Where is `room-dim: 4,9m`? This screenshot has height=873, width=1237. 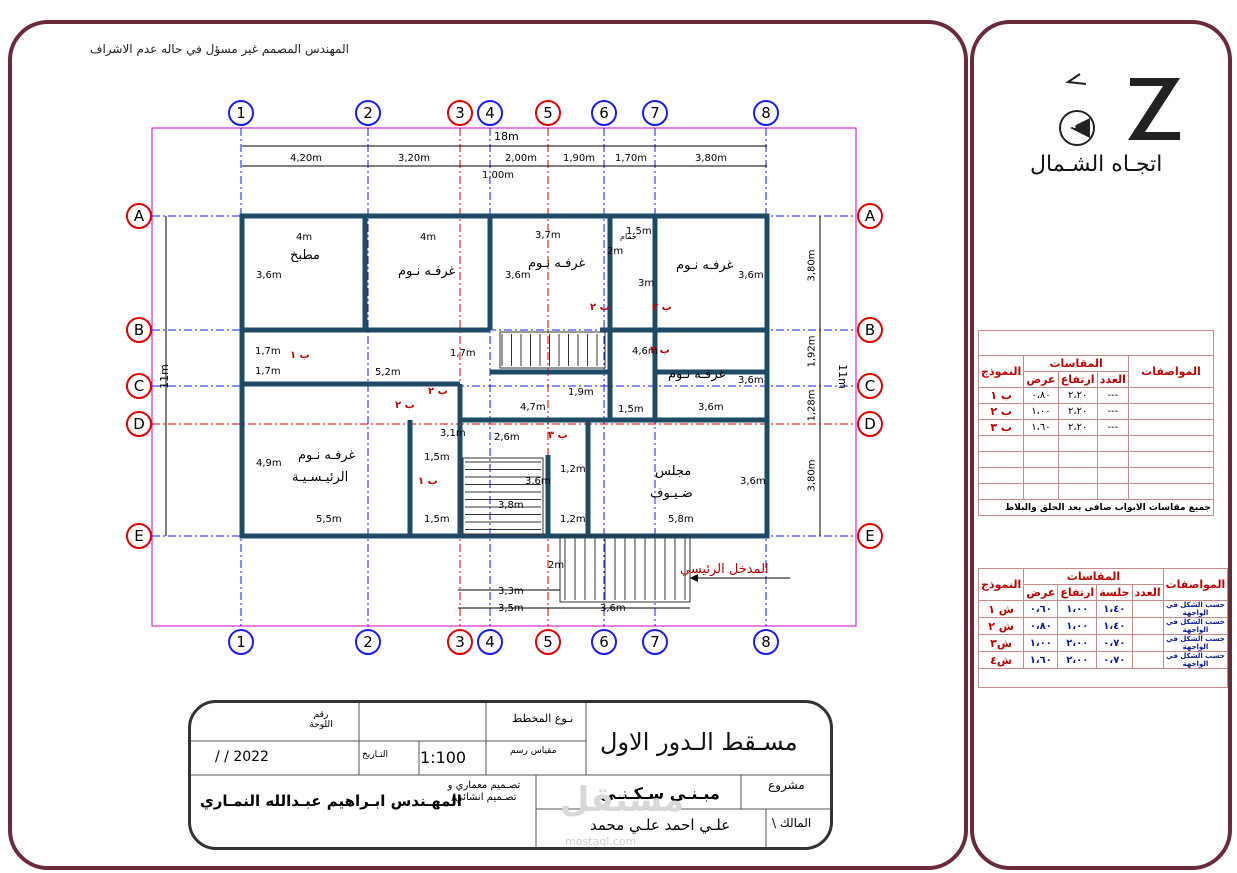
room-dim: 4,9m is located at coordinates (269, 463).